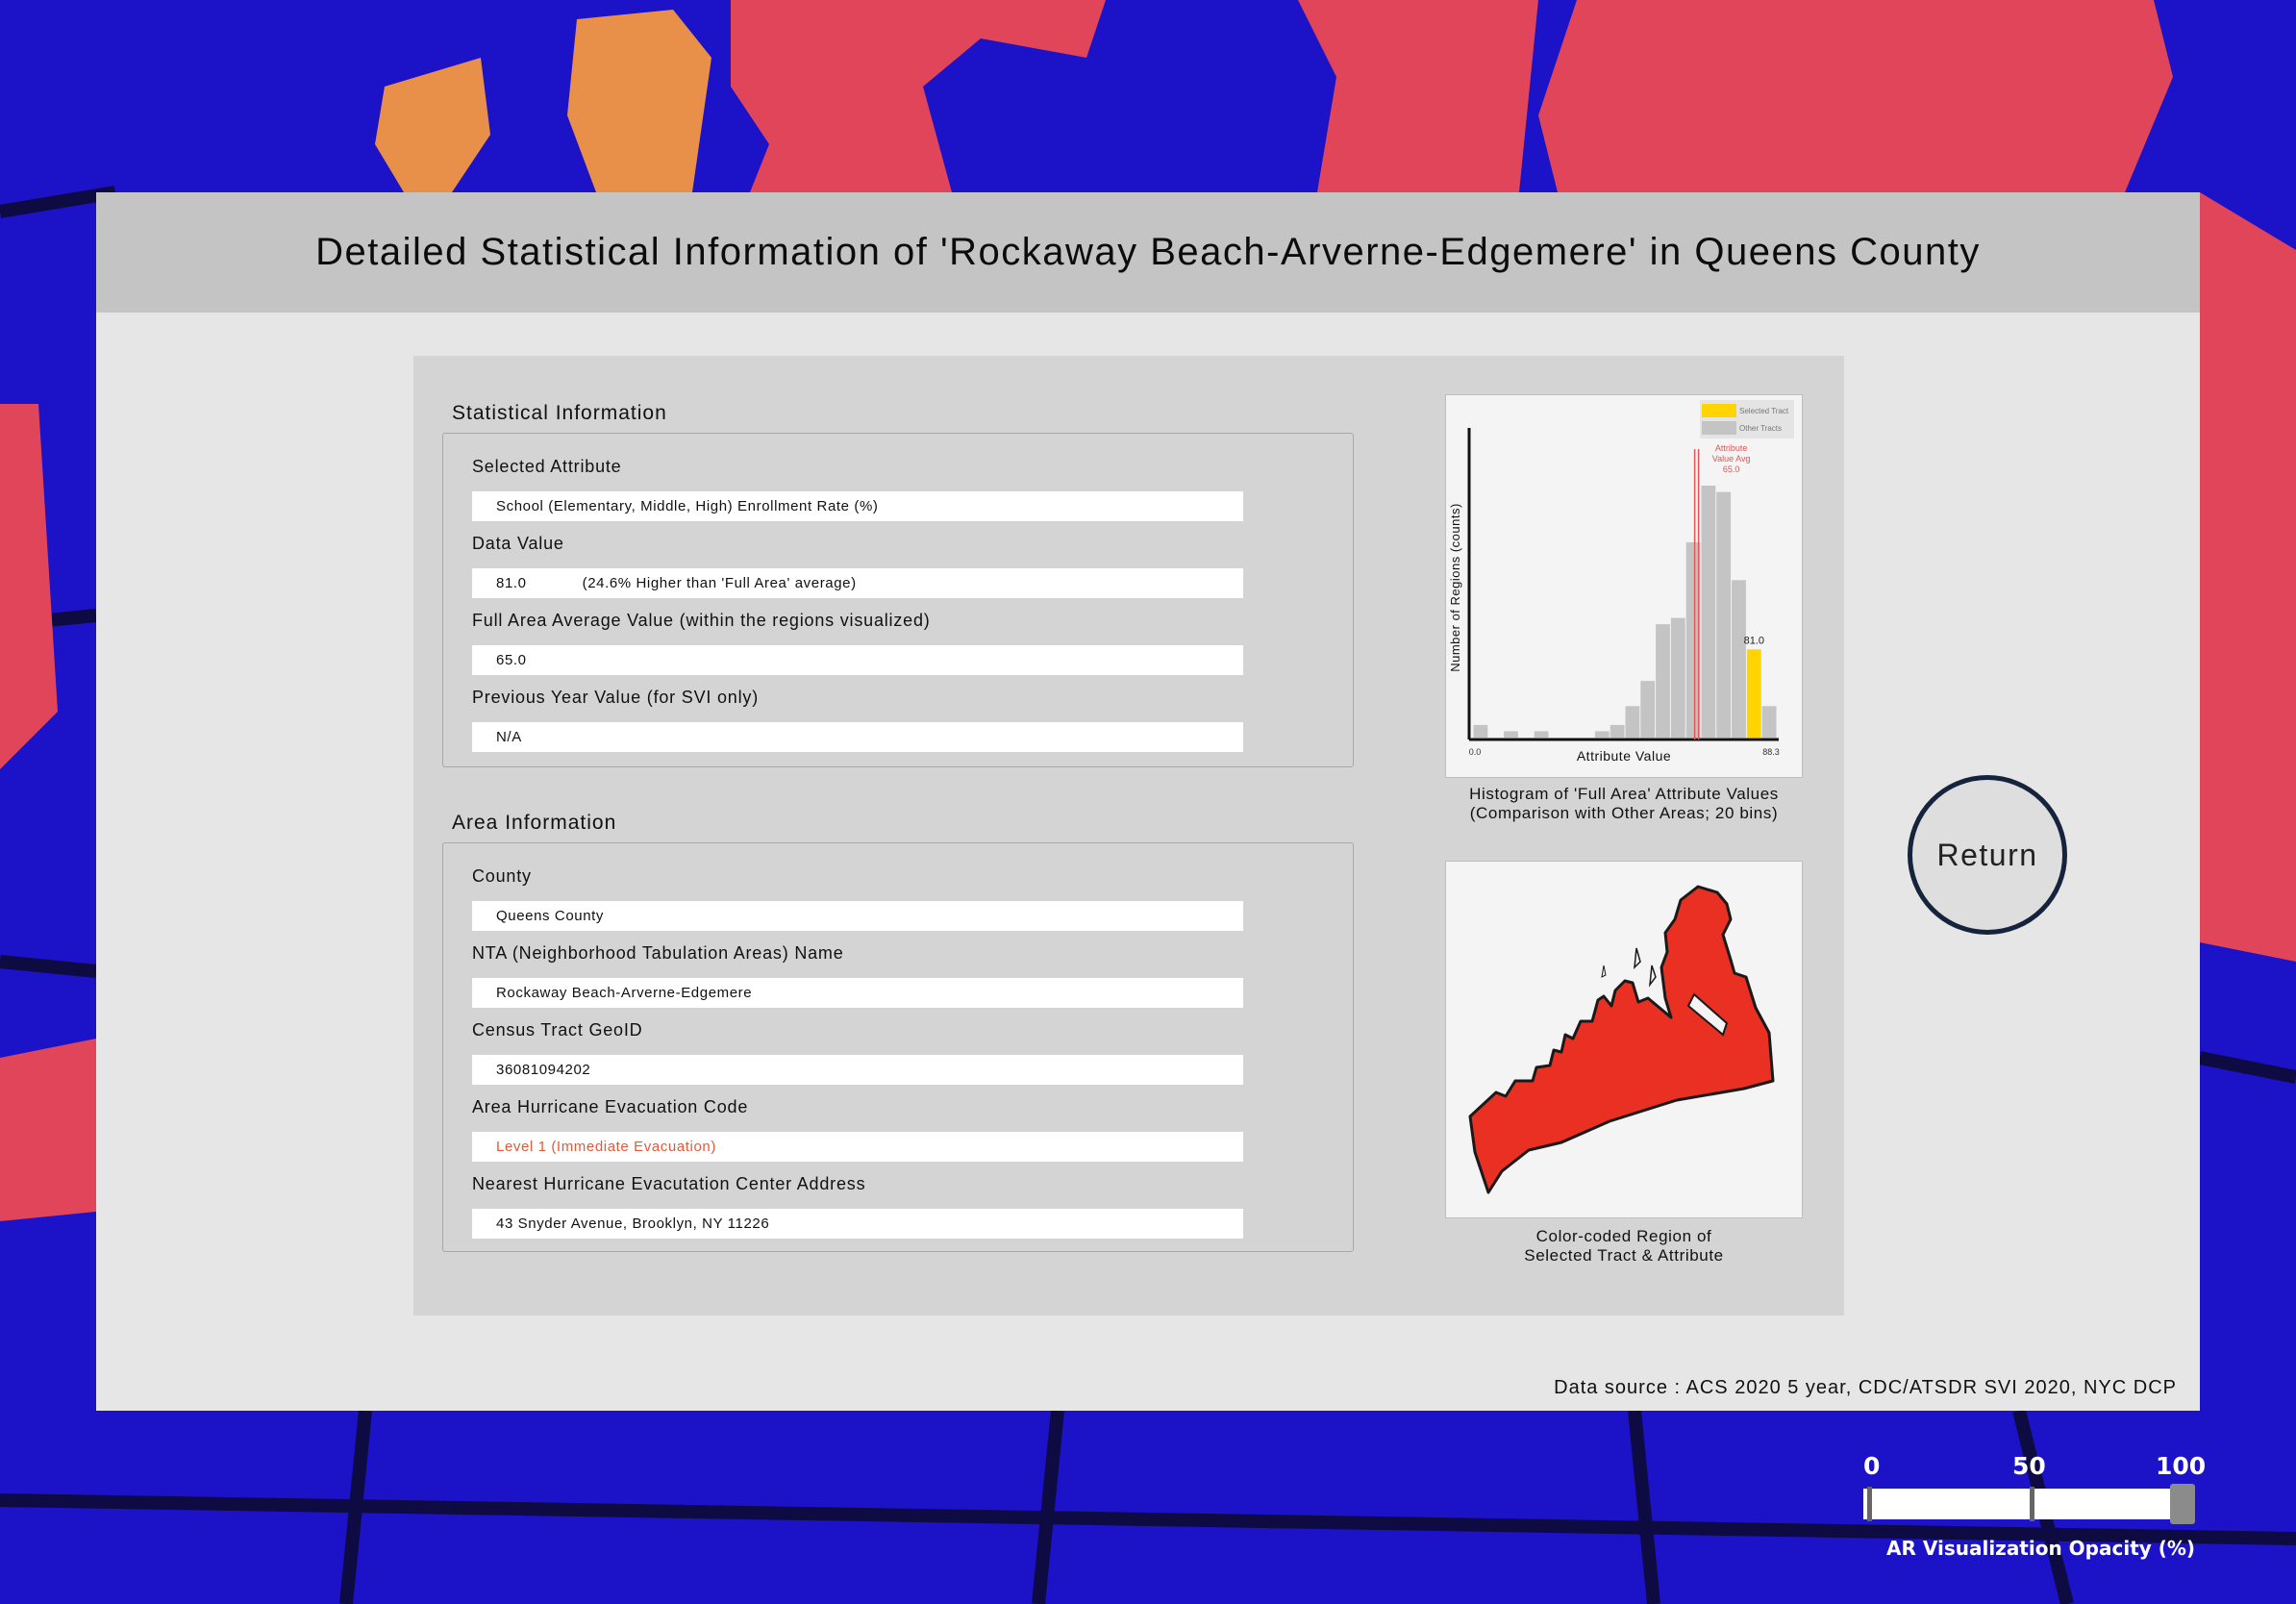 This screenshot has height=1604, width=2296. Describe the element at coordinates (511, 660) in the screenshot. I see `full-area-average-value: 65.0` at that location.